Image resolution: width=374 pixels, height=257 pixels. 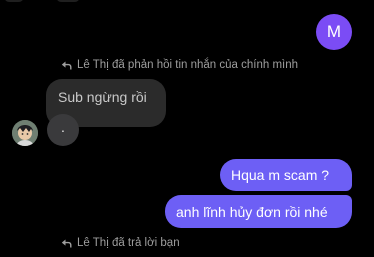 I want to click on reply-notice-to-you: Lê Thị đã trả lời bạn, so click(x=120, y=243).